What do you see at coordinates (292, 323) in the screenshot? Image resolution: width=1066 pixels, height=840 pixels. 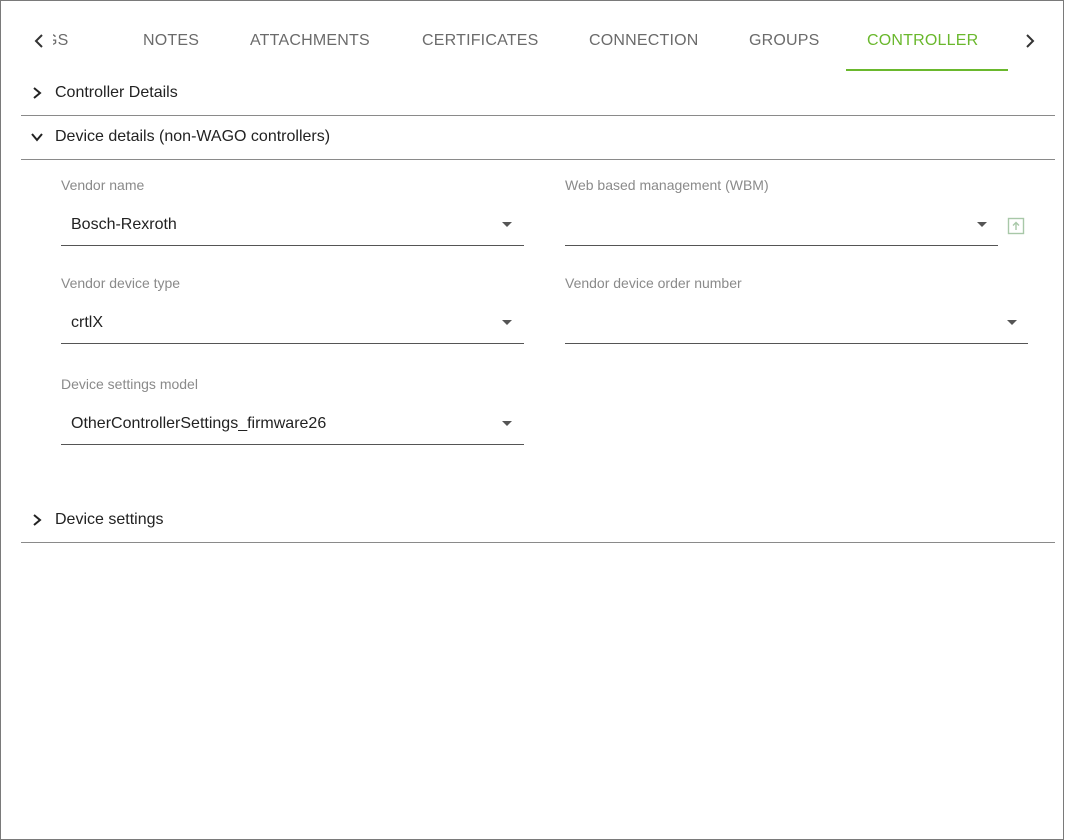 I see `vendor-device-type-select: crtlX` at bounding box center [292, 323].